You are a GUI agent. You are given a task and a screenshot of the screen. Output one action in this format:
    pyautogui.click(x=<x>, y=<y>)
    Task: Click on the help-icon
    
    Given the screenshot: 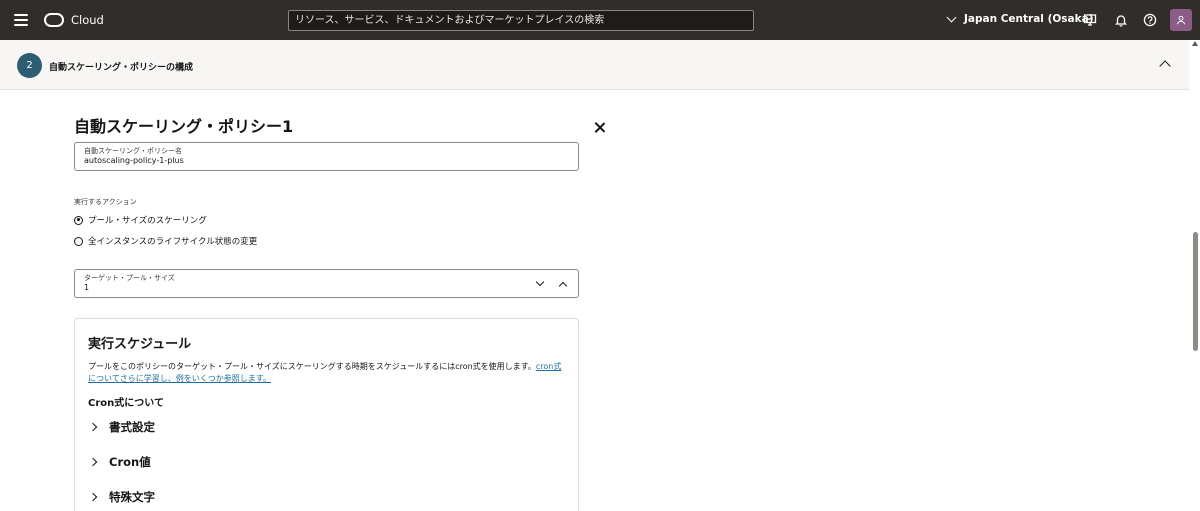 What is the action you would take?
    pyautogui.click(x=1150, y=20)
    